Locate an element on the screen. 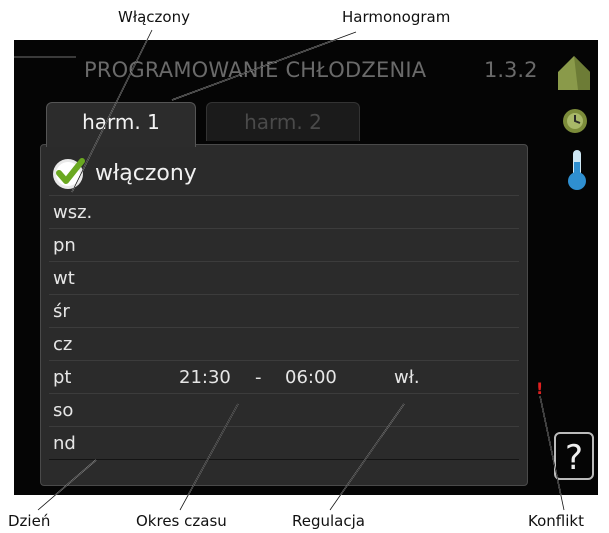 The width and height of the screenshot is (609, 533). day-label: pn is located at coordinates (64, 245).